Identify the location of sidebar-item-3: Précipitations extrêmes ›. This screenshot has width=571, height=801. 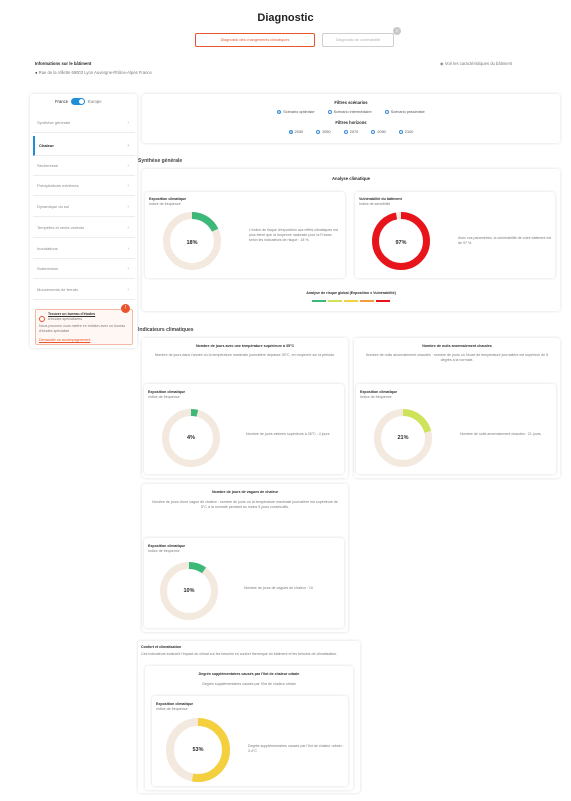
(84, 186).